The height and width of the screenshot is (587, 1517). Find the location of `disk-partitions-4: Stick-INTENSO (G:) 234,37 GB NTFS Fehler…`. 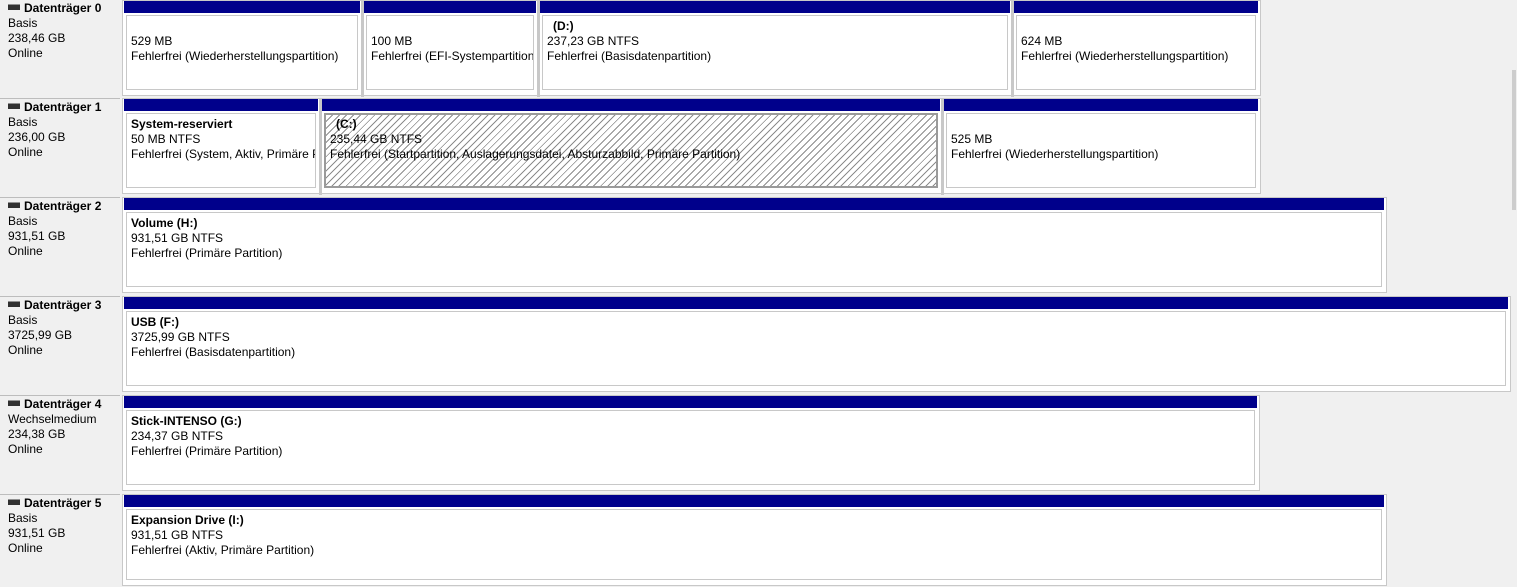

disk-partitions-4: Stick-INTENSO (G:) 234,37 GB NTFS Fehler… is located at coordinates (691, 443).